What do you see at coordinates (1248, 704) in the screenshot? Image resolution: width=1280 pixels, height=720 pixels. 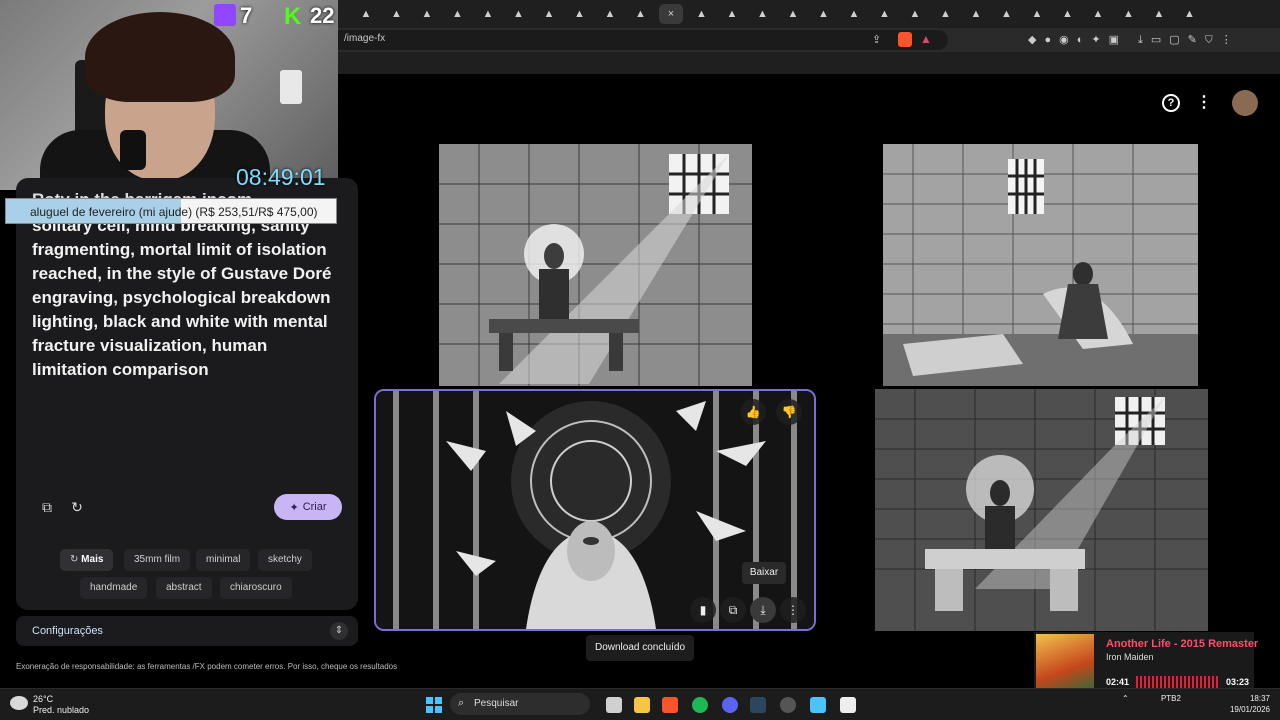 I see `taskbar-clock: 18:37 19/01/2026` at bounding box center [1248, 704].